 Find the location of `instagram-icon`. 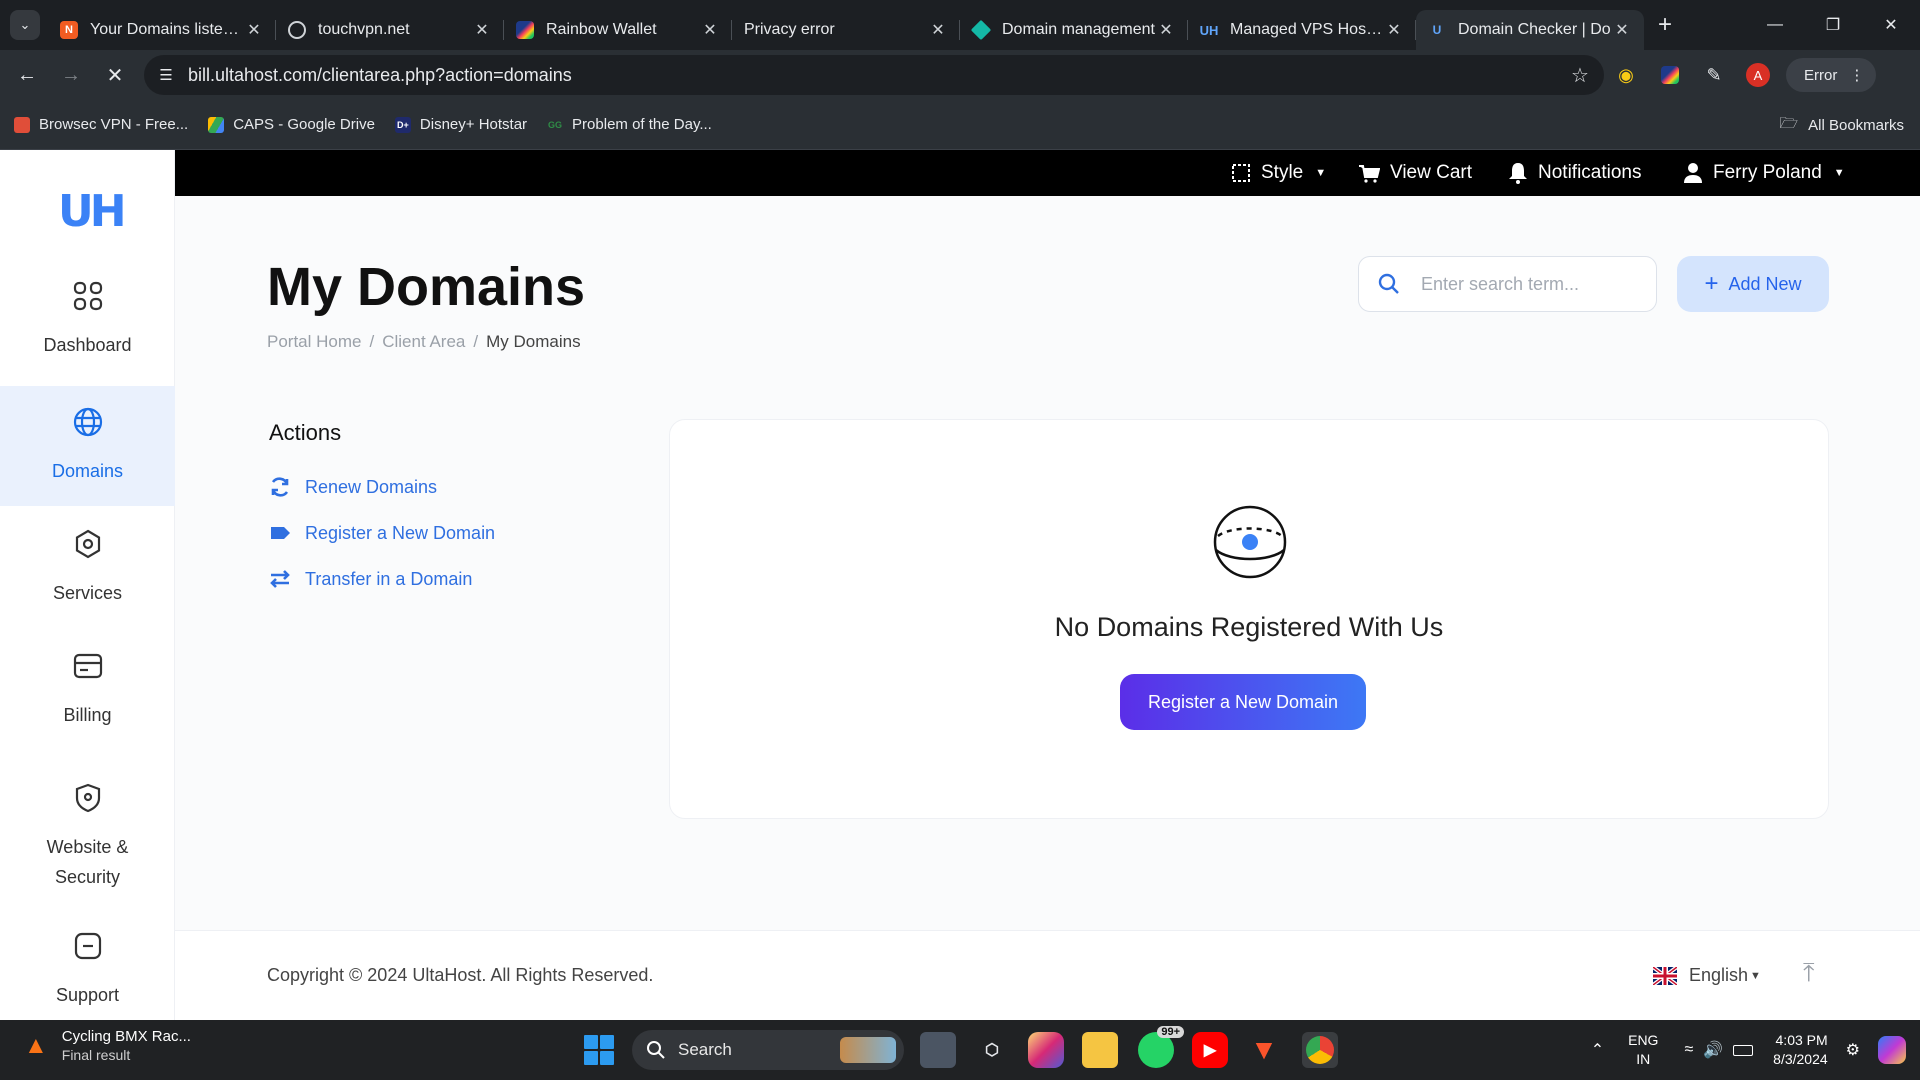

instagram-icon is located at coordinates (1046, 1050).